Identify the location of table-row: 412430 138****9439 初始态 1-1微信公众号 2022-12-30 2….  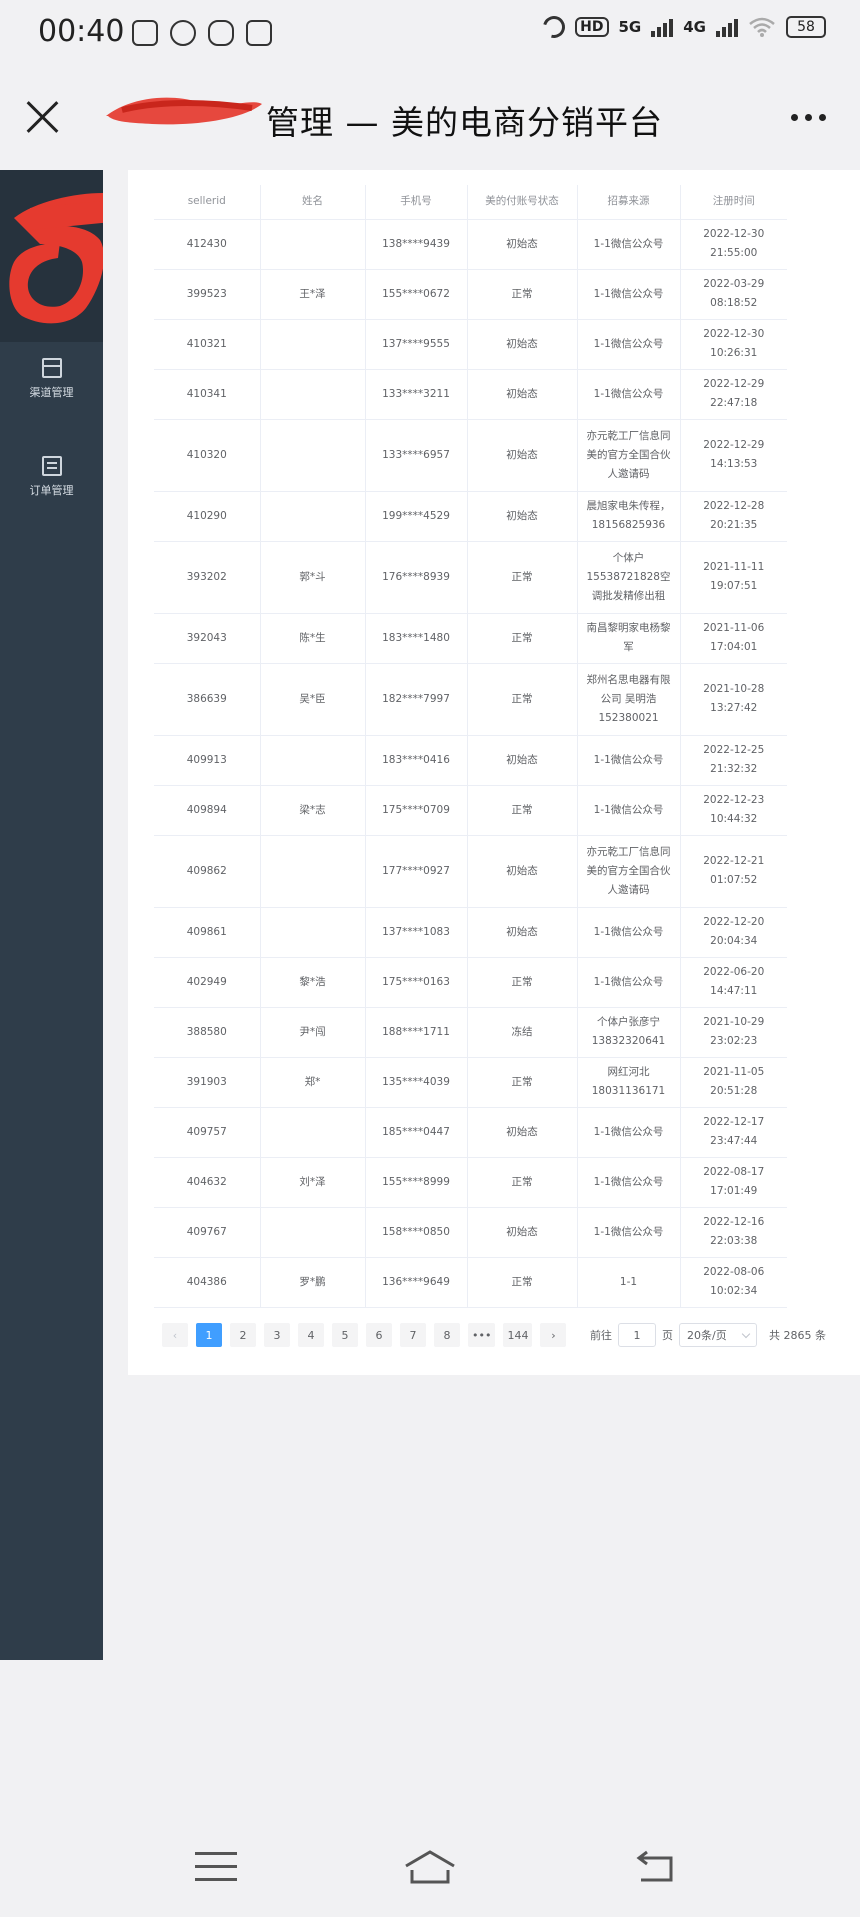
(470, 244).